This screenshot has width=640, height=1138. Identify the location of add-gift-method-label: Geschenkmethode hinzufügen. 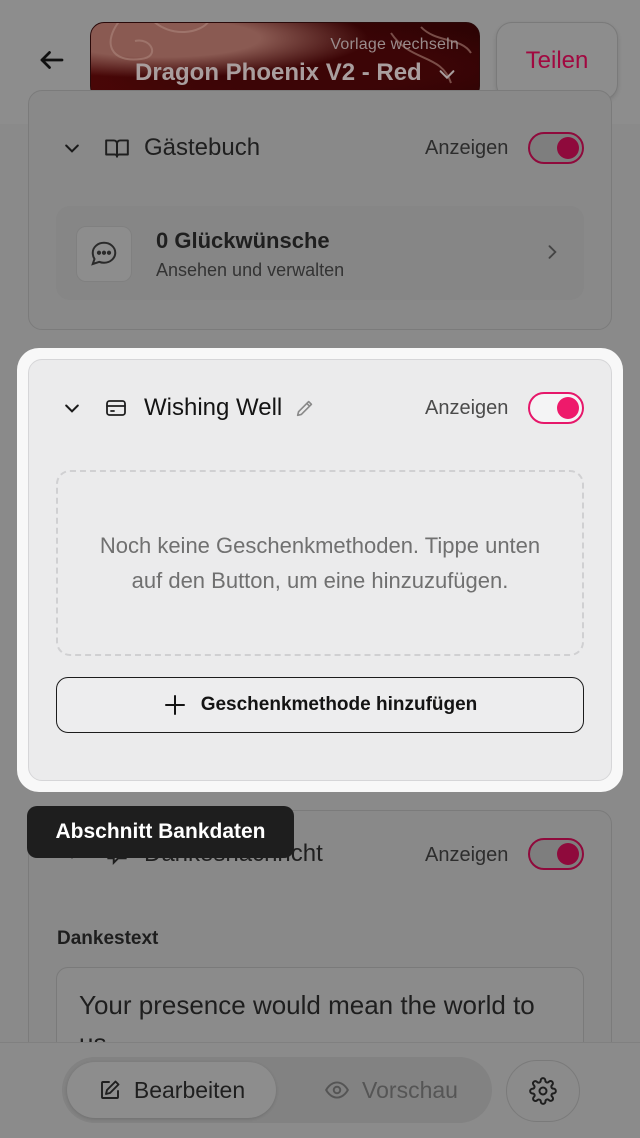
(339, 704).